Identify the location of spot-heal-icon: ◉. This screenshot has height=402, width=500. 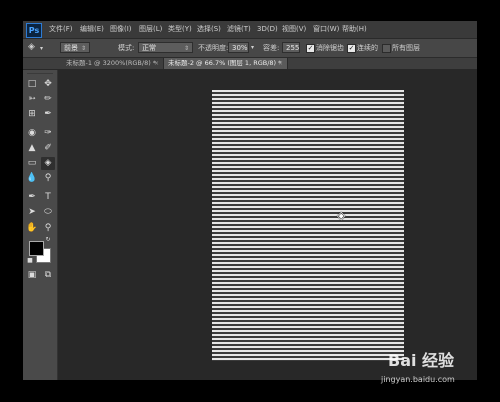
(32, 133).